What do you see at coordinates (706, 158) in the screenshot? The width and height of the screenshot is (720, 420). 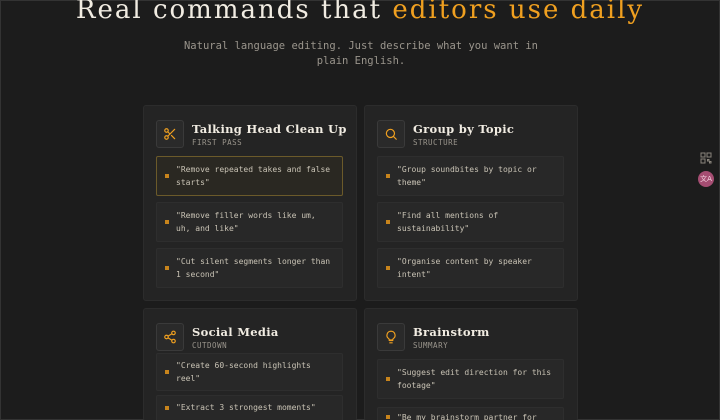 I see `qr-grid-icon` at bounding box center [706, 158].